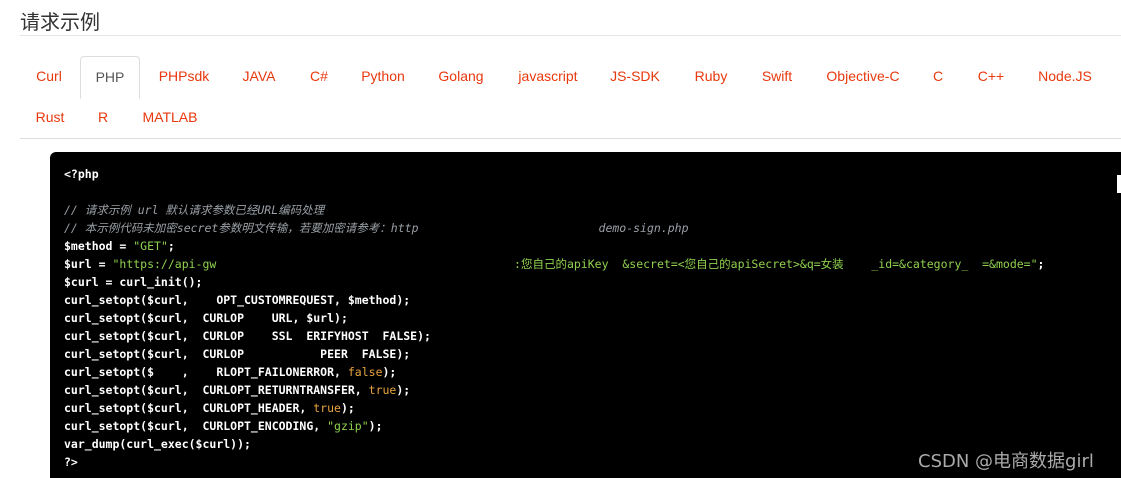 The height and width of the screenshot is (478, 1121). Describe the element at coordinates (554, 282) in the screenshot. I see `code-line: $curl = curl_init();` at that location.